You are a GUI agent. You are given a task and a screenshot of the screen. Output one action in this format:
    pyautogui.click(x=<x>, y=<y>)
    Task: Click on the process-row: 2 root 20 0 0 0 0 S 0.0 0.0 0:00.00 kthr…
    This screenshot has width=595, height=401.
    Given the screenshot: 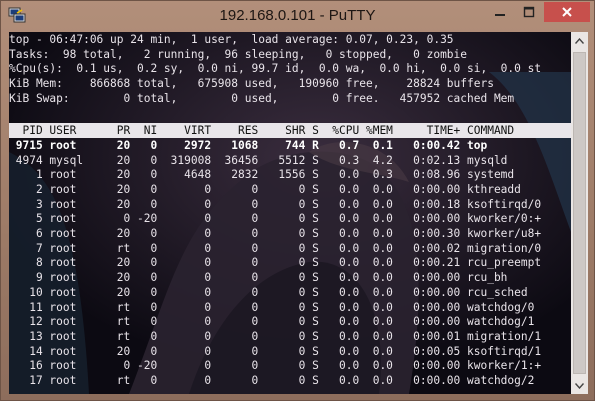 What is the action you would take?
    pyautogui.click(x=265, y=189)
    